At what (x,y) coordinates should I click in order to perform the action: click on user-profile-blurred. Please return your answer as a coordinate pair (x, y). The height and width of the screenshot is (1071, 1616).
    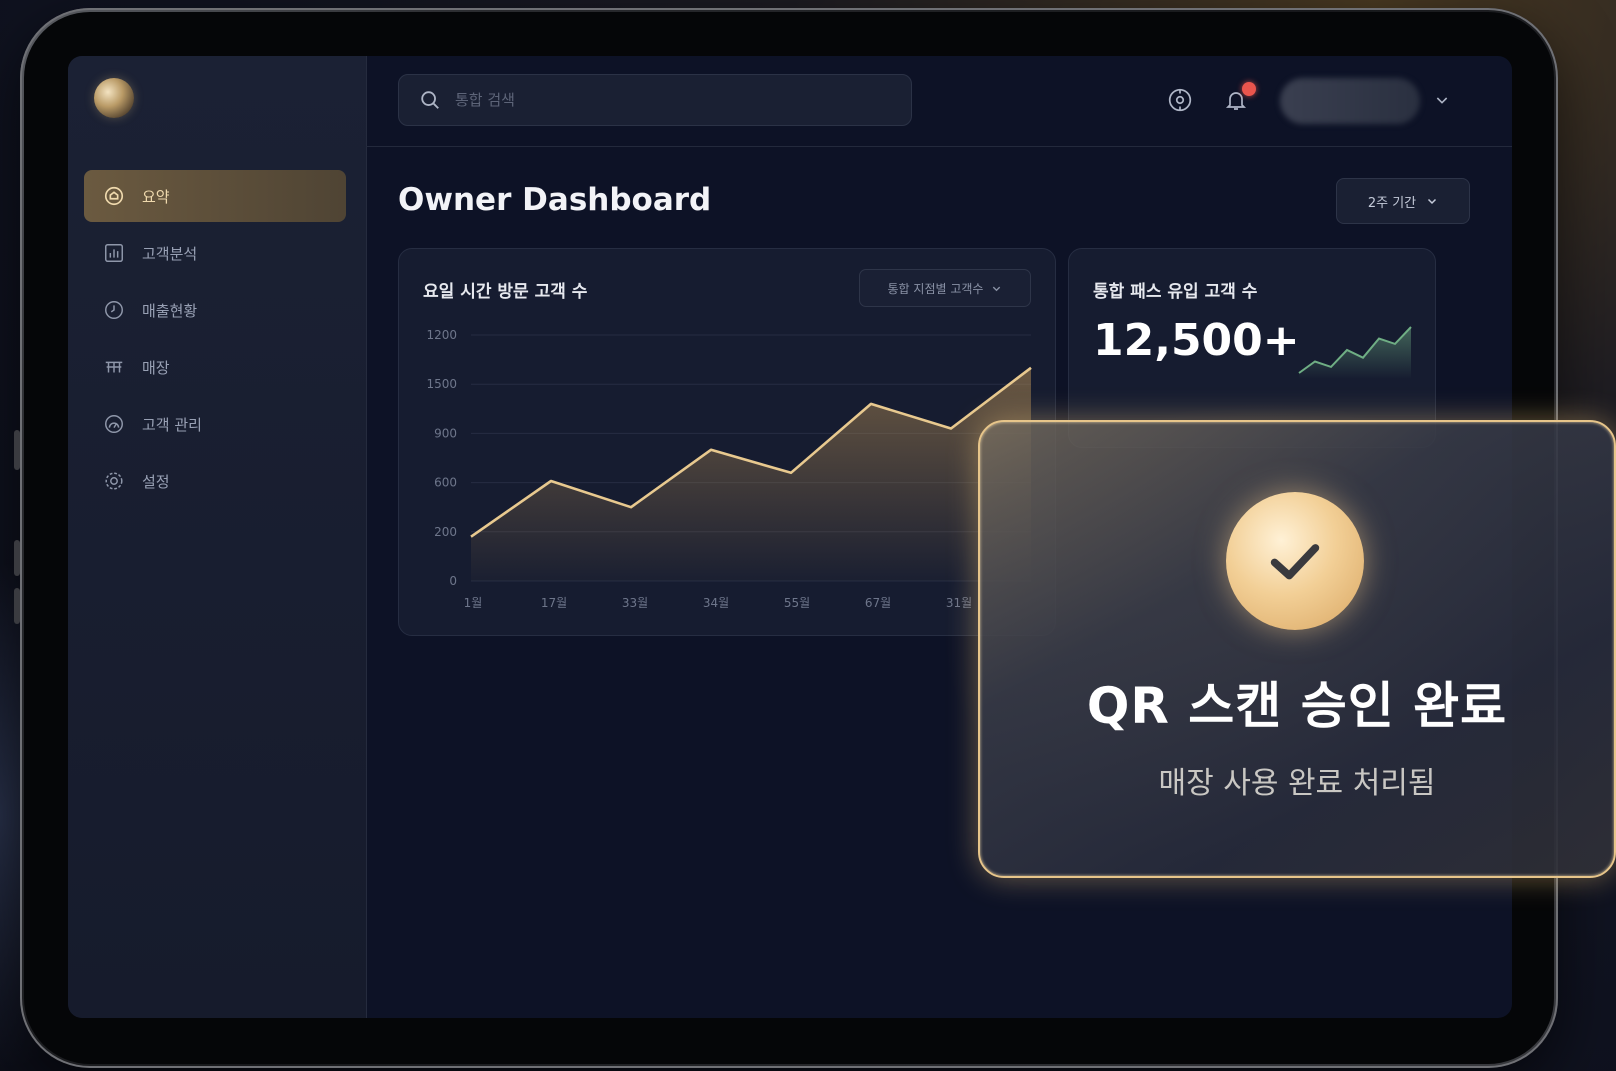
    Looking at the image, I should click on (1350, 101).